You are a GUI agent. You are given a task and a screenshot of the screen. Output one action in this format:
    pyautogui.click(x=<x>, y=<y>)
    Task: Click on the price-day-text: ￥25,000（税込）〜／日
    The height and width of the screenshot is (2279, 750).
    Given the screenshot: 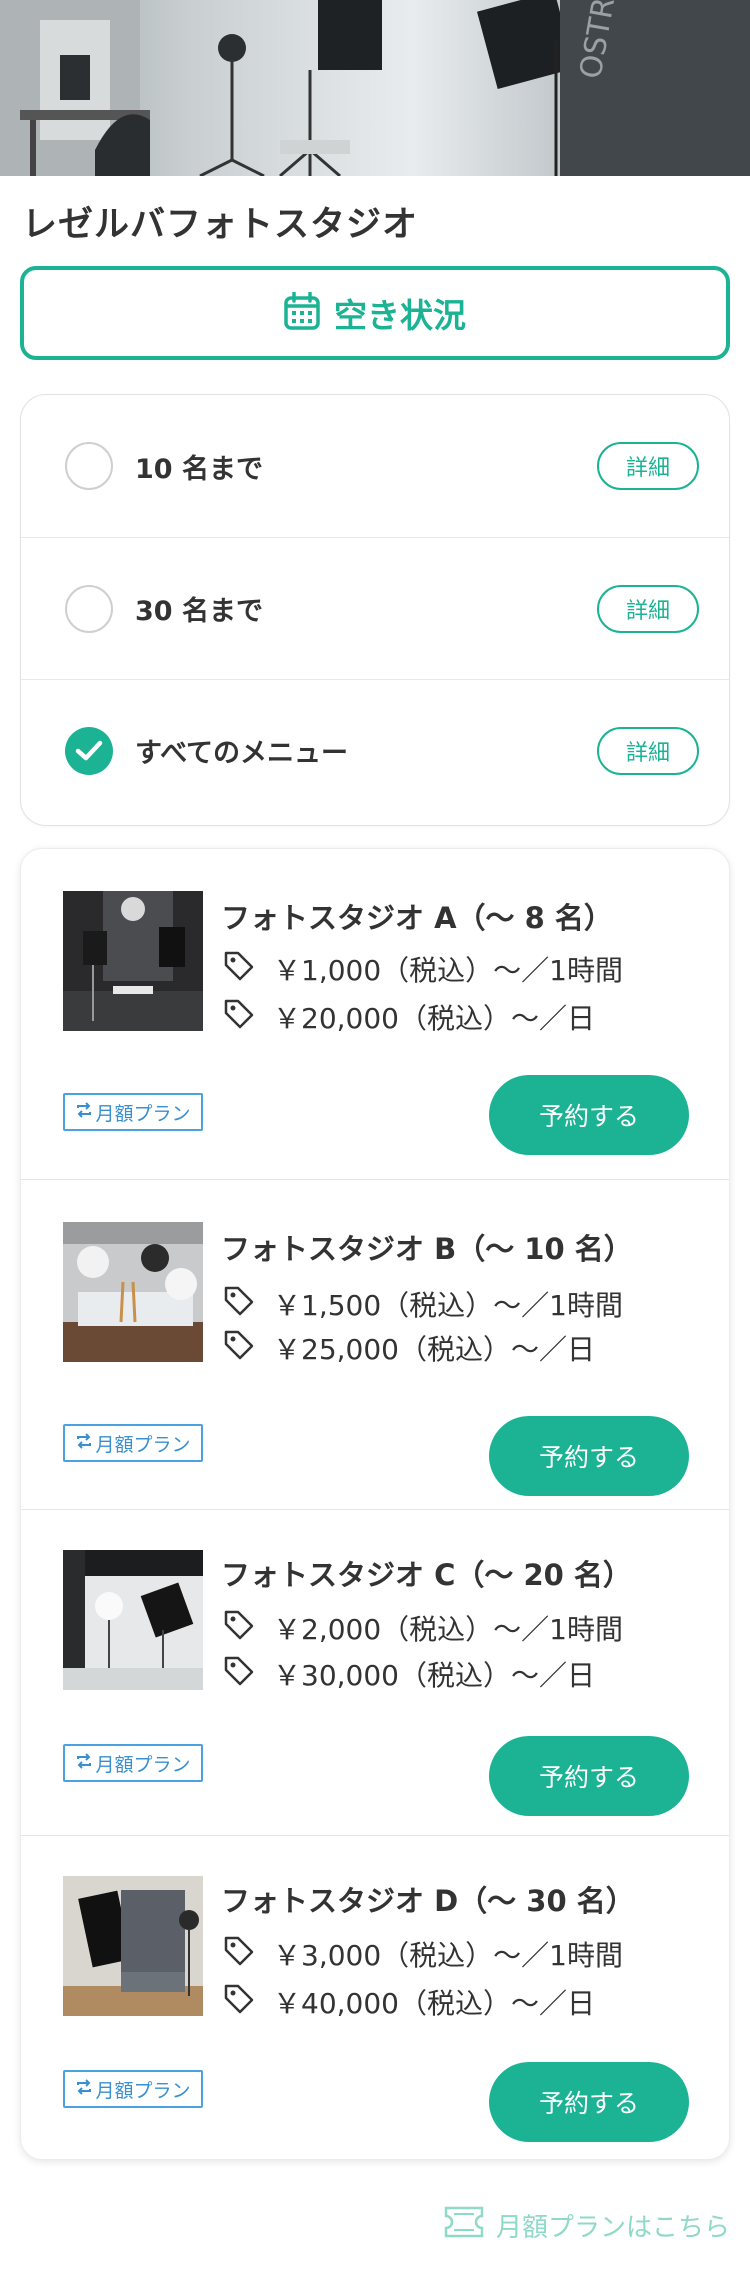 What is the action you would take?
    pyautogui.click(x=434, y=1349)
    